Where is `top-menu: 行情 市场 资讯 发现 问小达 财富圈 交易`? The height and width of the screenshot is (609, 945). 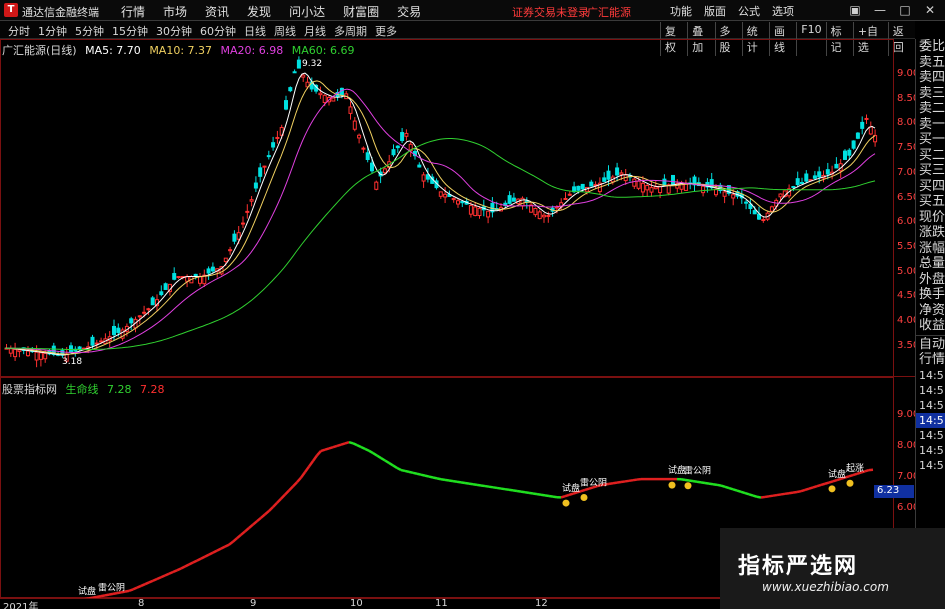 top-menu: 行情 市场 资讯 发现 问小达 财富圈 交易 is located at coordinates (271, 11).